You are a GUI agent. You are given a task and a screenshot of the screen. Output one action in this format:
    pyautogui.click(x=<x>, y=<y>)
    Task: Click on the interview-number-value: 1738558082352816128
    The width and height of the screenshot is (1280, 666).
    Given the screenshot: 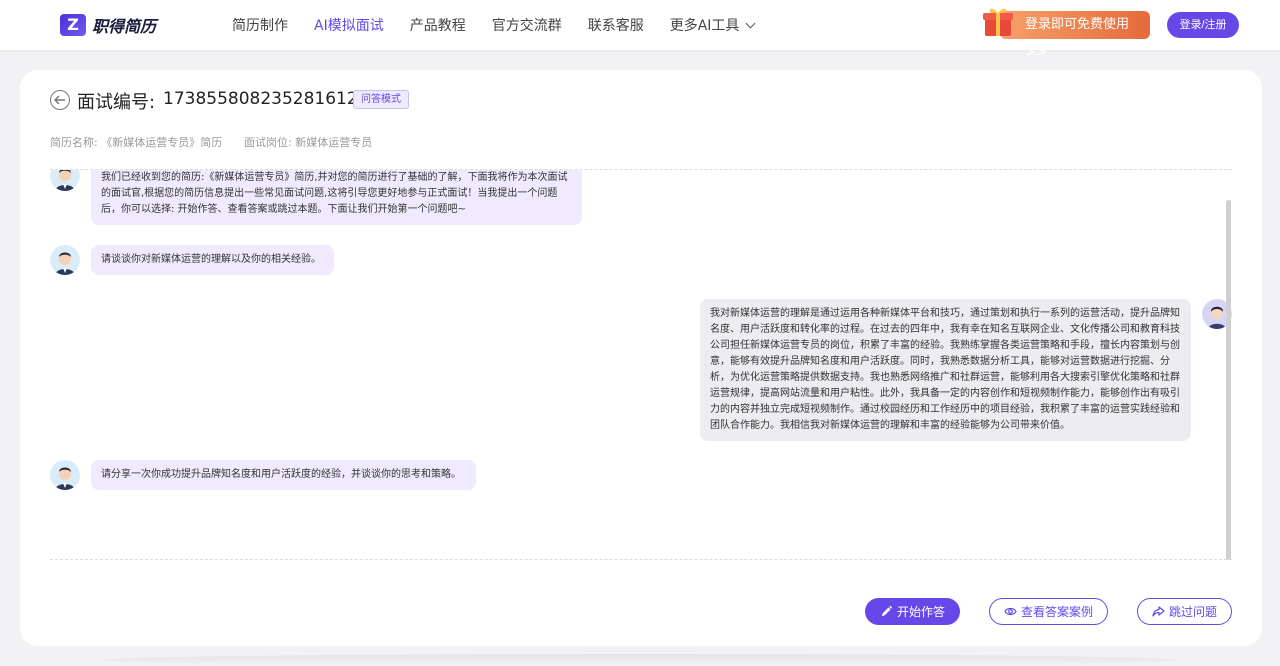 What is the action you would take?
    pyautogui.click(x=266, y=99)
    